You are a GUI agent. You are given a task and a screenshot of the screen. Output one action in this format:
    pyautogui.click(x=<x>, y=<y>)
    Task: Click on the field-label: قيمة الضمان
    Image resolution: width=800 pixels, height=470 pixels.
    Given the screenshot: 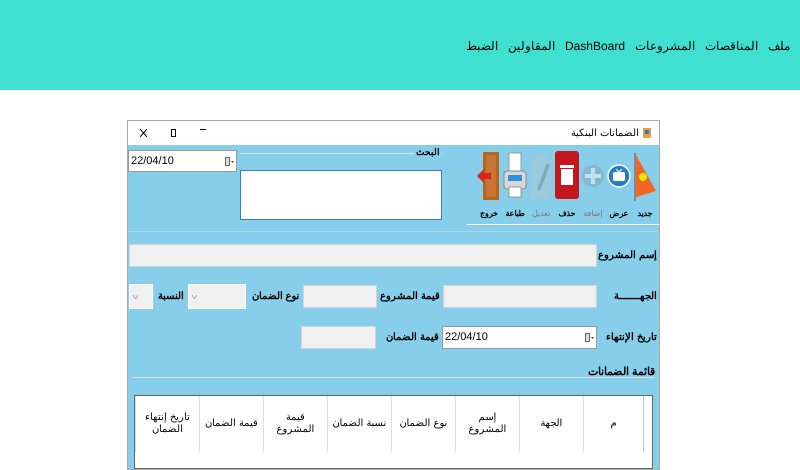 What is the action you would take?
    pyautogui.click(x=412, y=338)
    